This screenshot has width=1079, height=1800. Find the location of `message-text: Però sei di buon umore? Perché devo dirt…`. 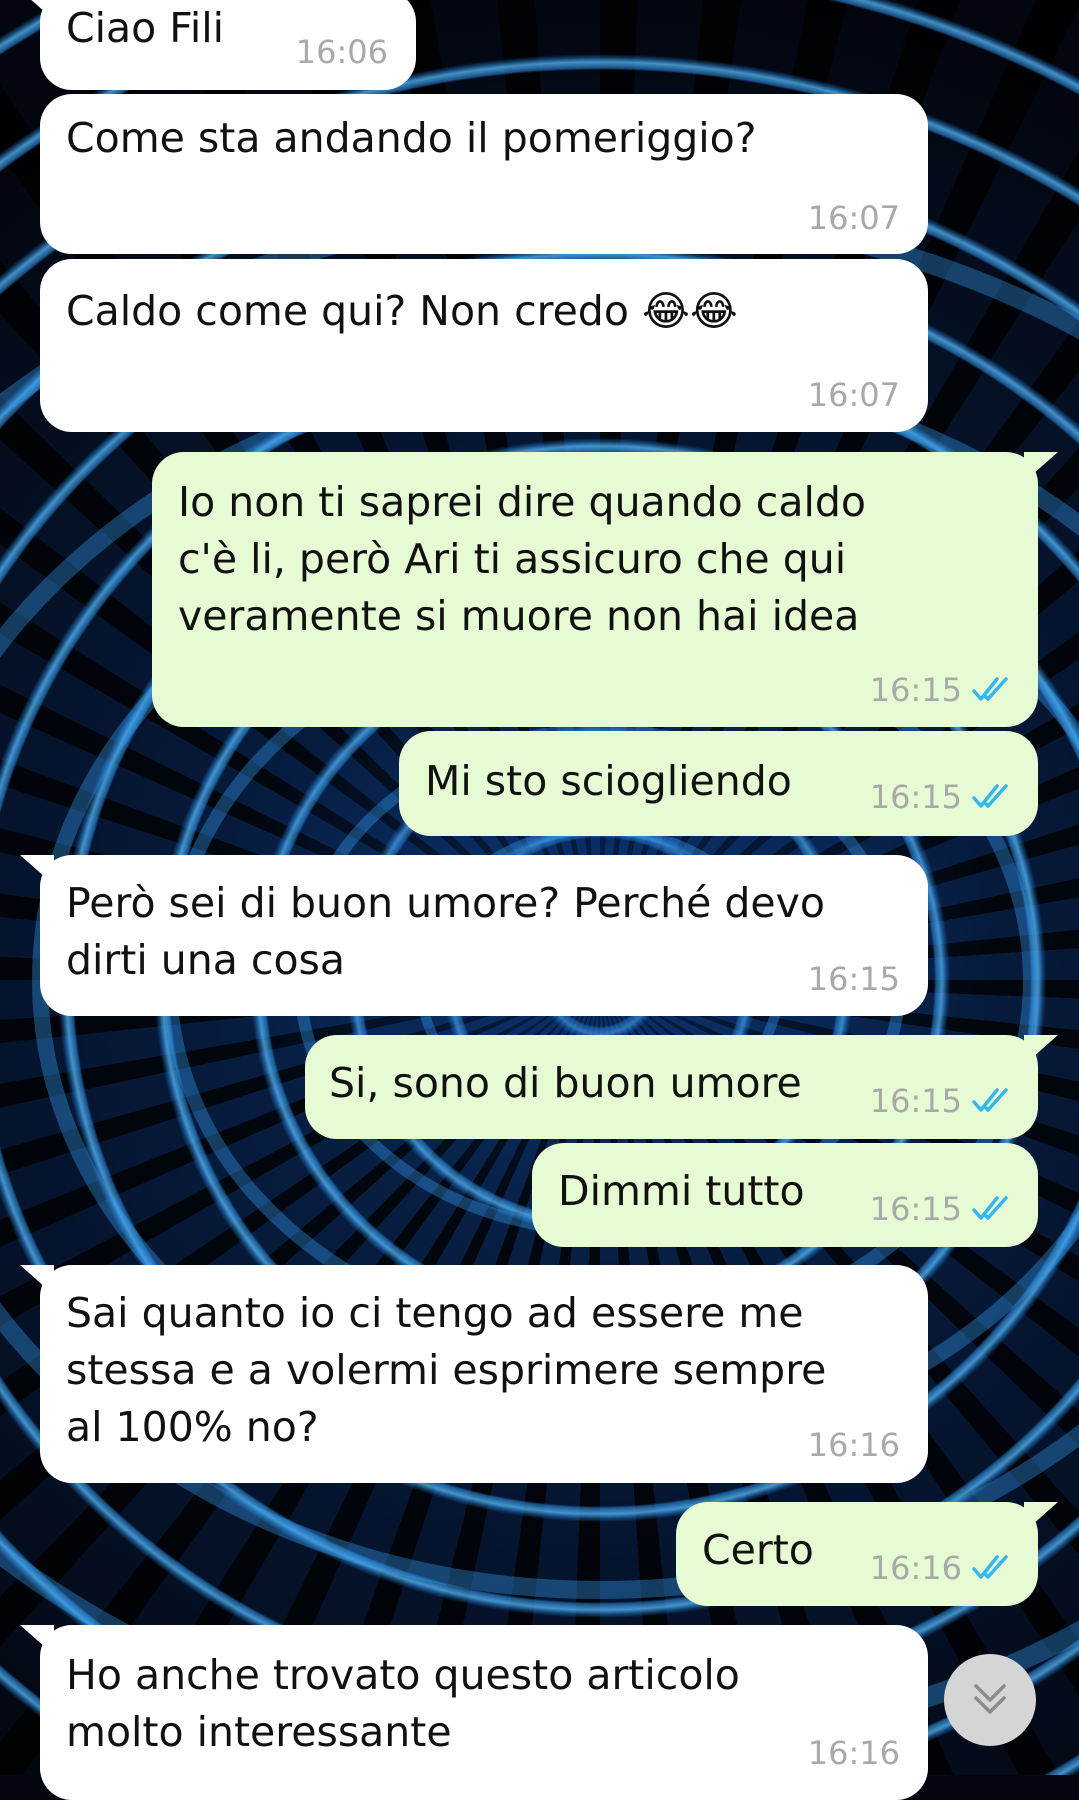

message-text: Però sei di buon umore? Perché devo dirt… is located at coordinates (445, 931).